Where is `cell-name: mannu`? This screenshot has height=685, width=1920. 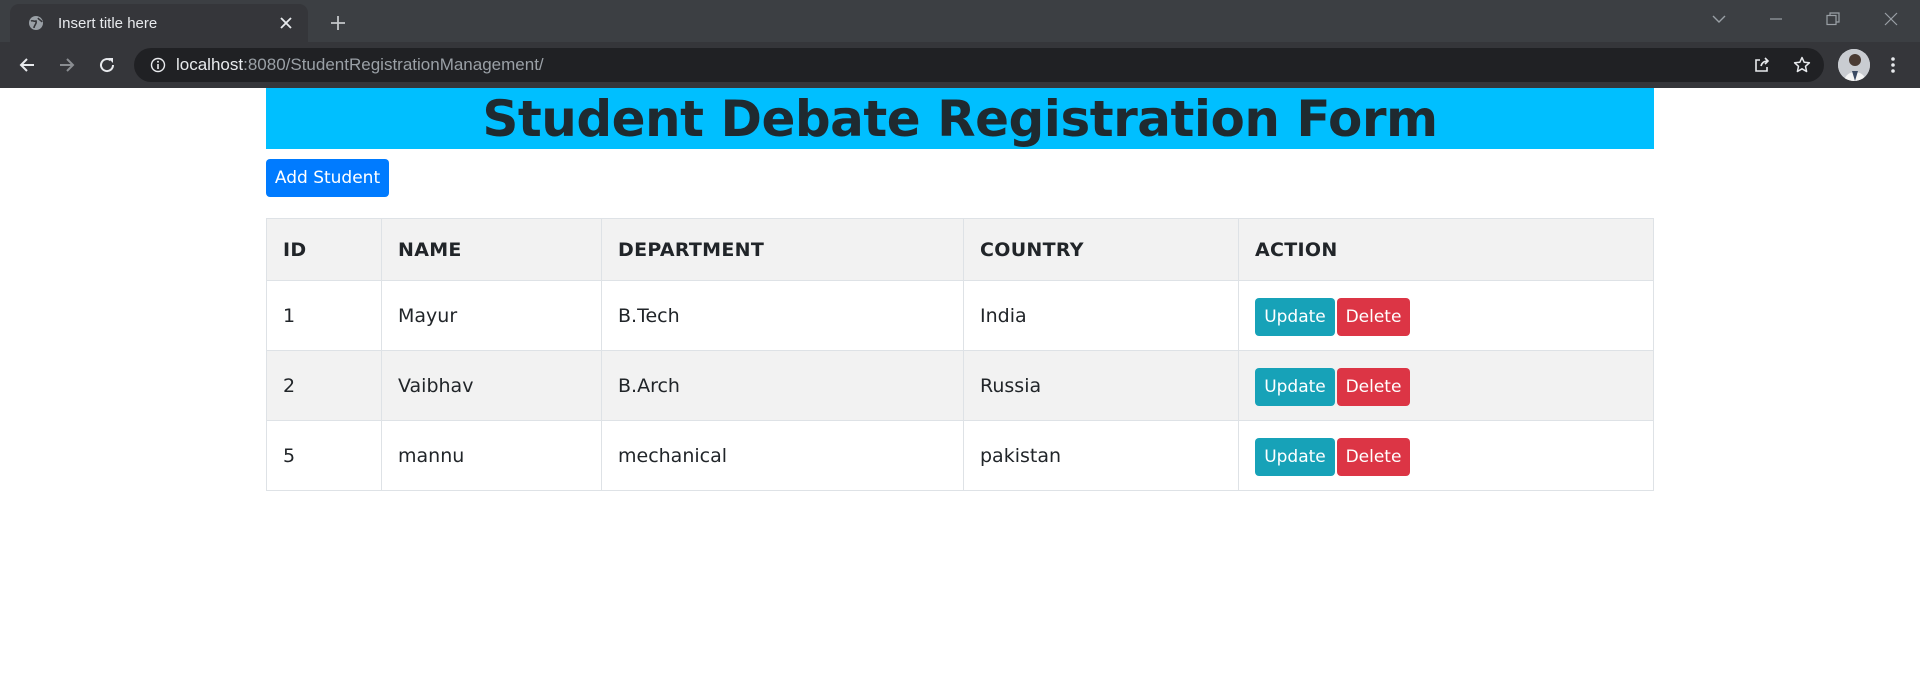
cell-name: mannu is located at coordinates (491, 455).